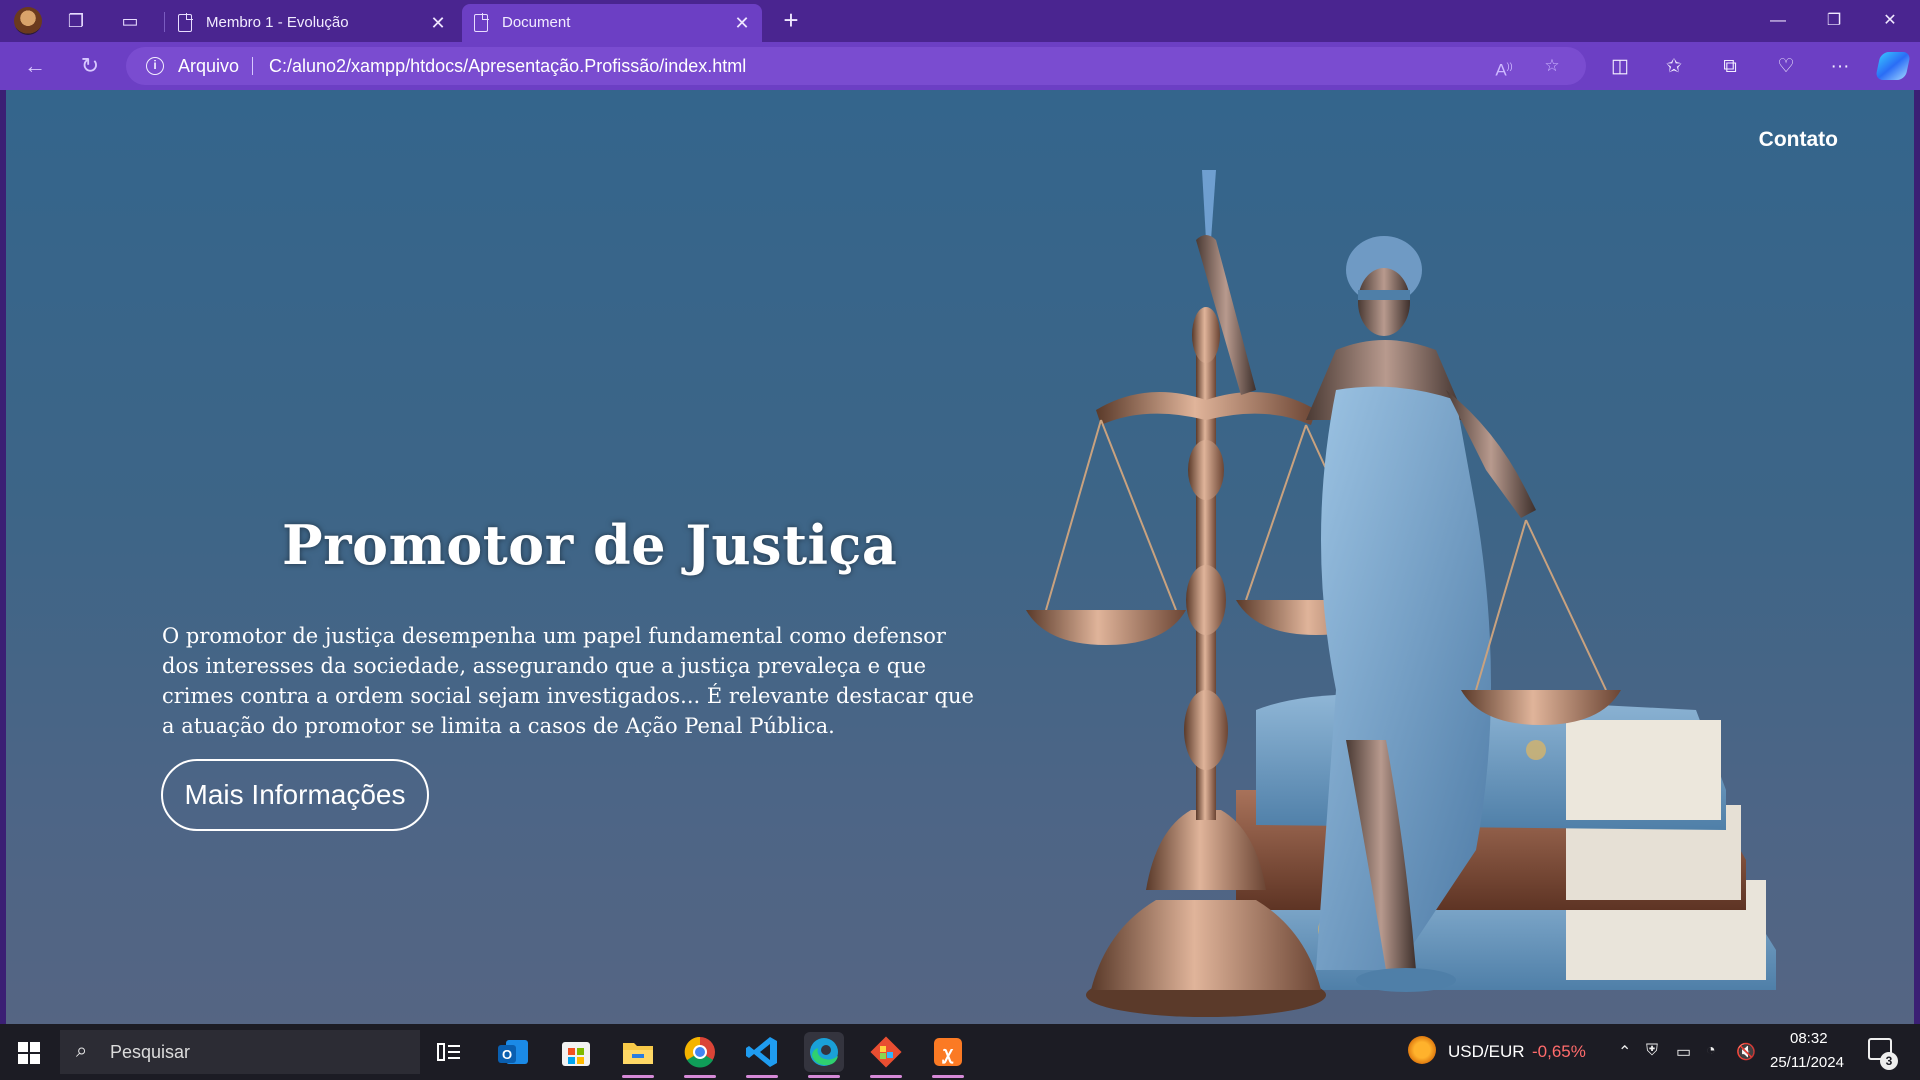  I want to click on back-button: ←, so click(35, 66).